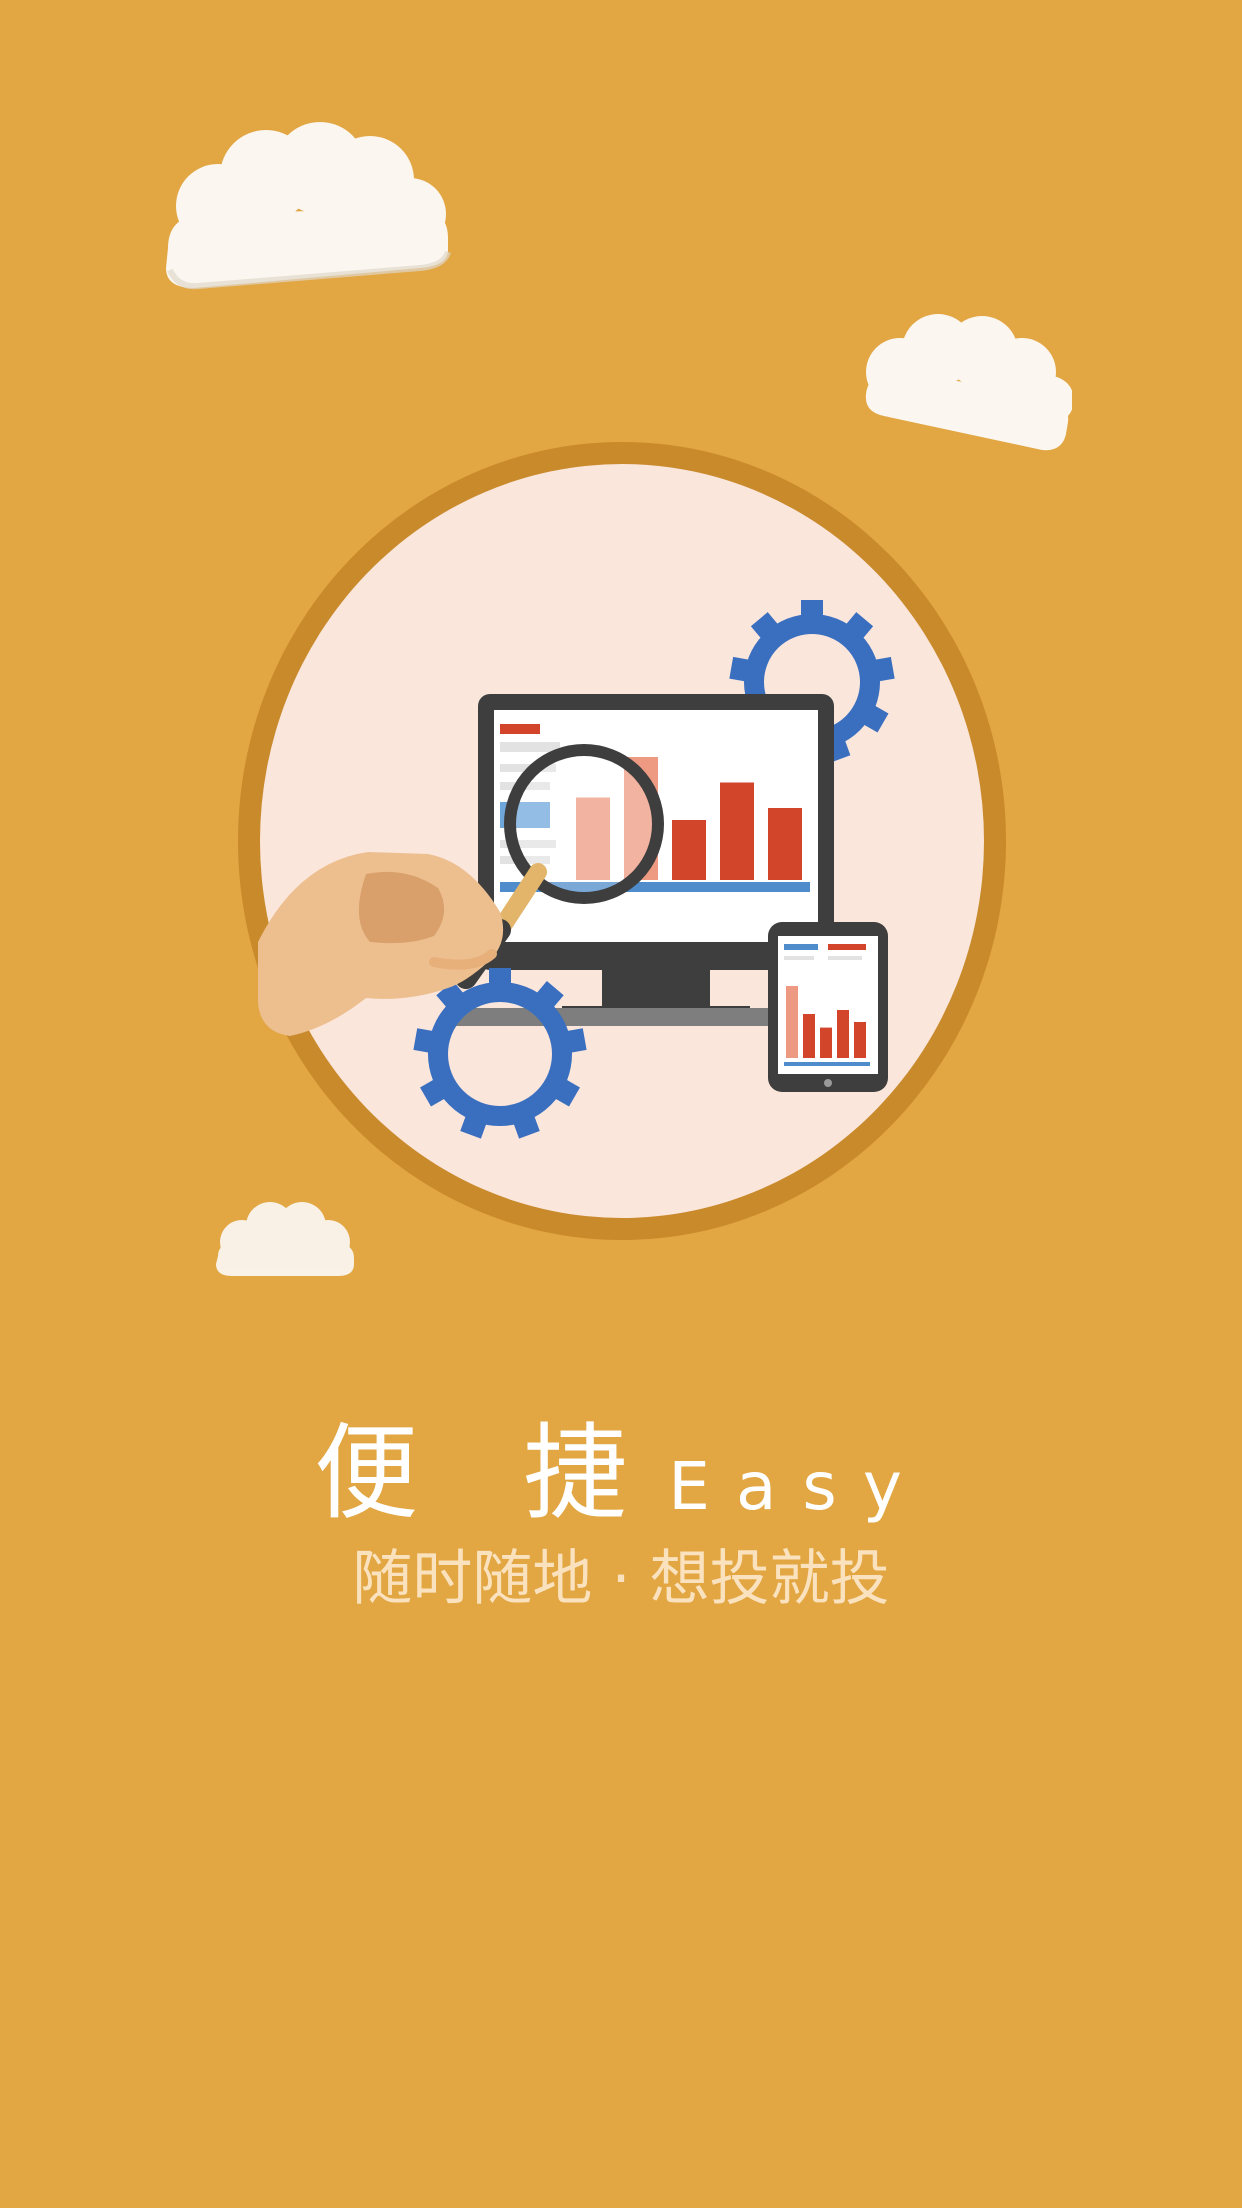 The width and height of the screenshot is (1242, 2208). Describe the element at coordinates (828, 1007) in the screenshot. I see `tablet-icon` at that location.